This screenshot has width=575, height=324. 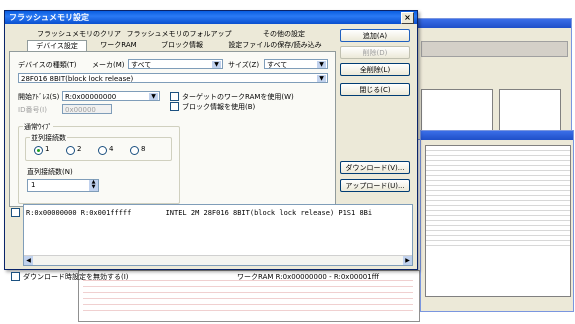 I want to click on device-select-value: 28F016 8BIT(block lock release), so click(x=77, y=79).